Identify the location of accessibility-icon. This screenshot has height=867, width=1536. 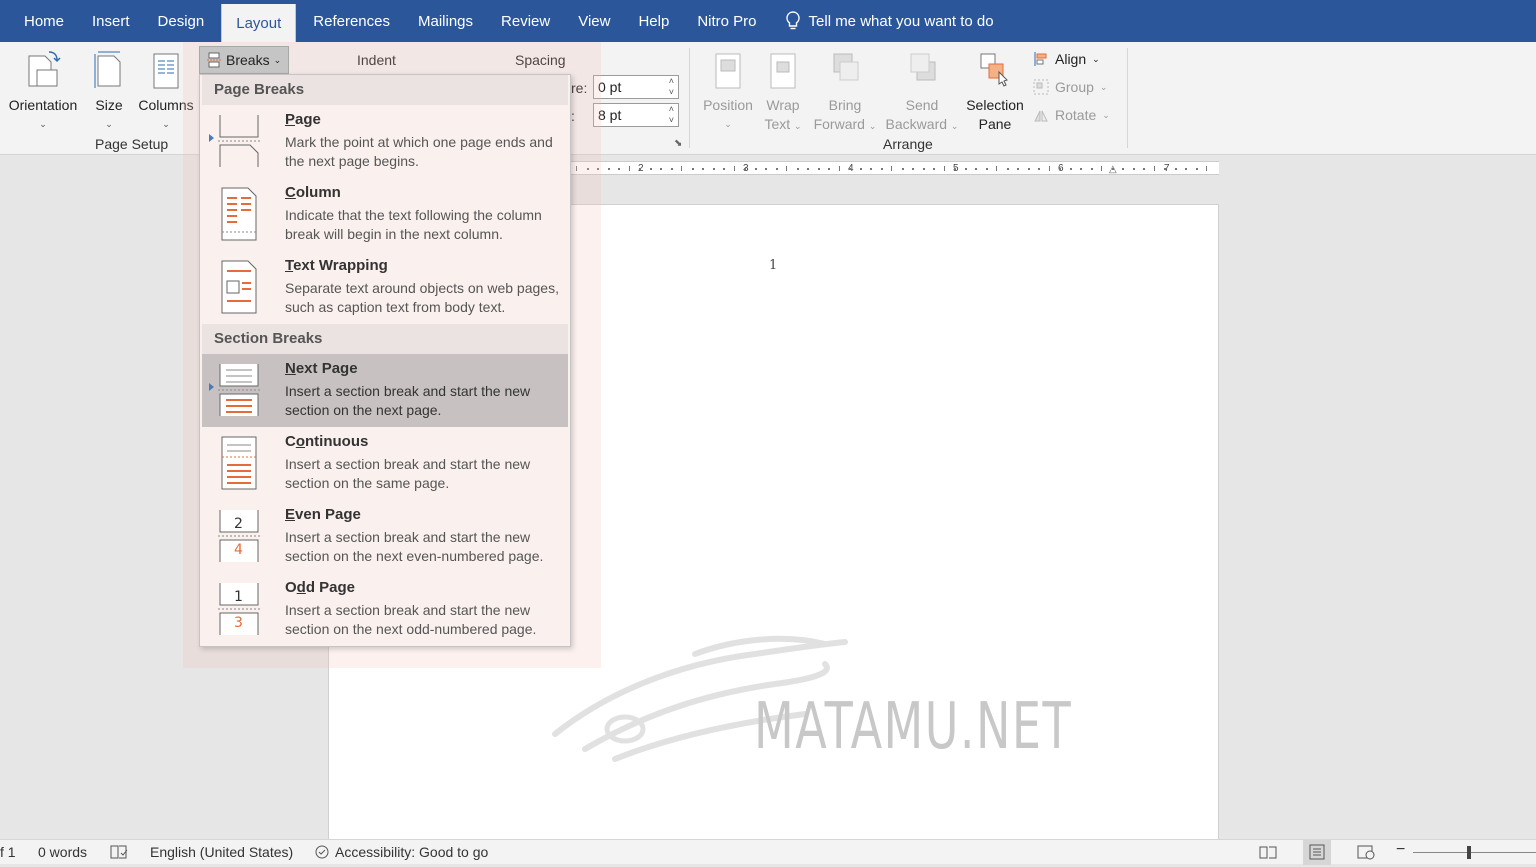
(323, 853).